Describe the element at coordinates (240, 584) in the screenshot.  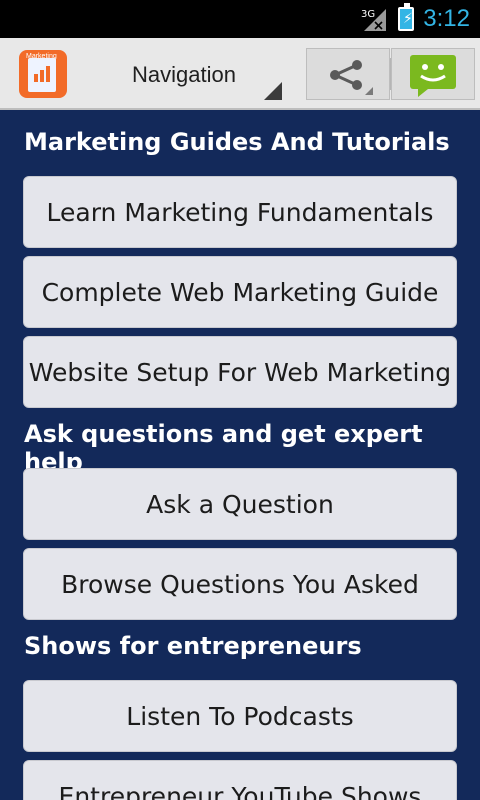
I see `browse-questions-button: Browse Questions You Asked` at that location.